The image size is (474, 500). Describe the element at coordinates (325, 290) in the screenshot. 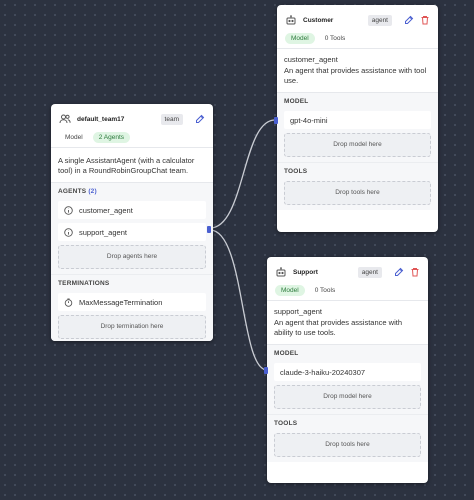

I see `support-tools-pill: 0 Tools` at that location.